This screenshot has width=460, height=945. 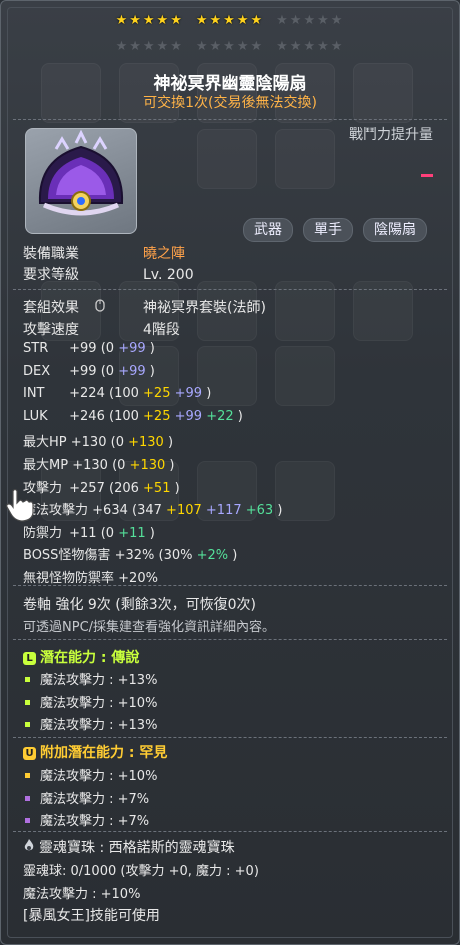 What do you see at coordinates (43, 533) in the screenshot?
I see `stat-name: 防禦力` at bounding box center [43, 533].